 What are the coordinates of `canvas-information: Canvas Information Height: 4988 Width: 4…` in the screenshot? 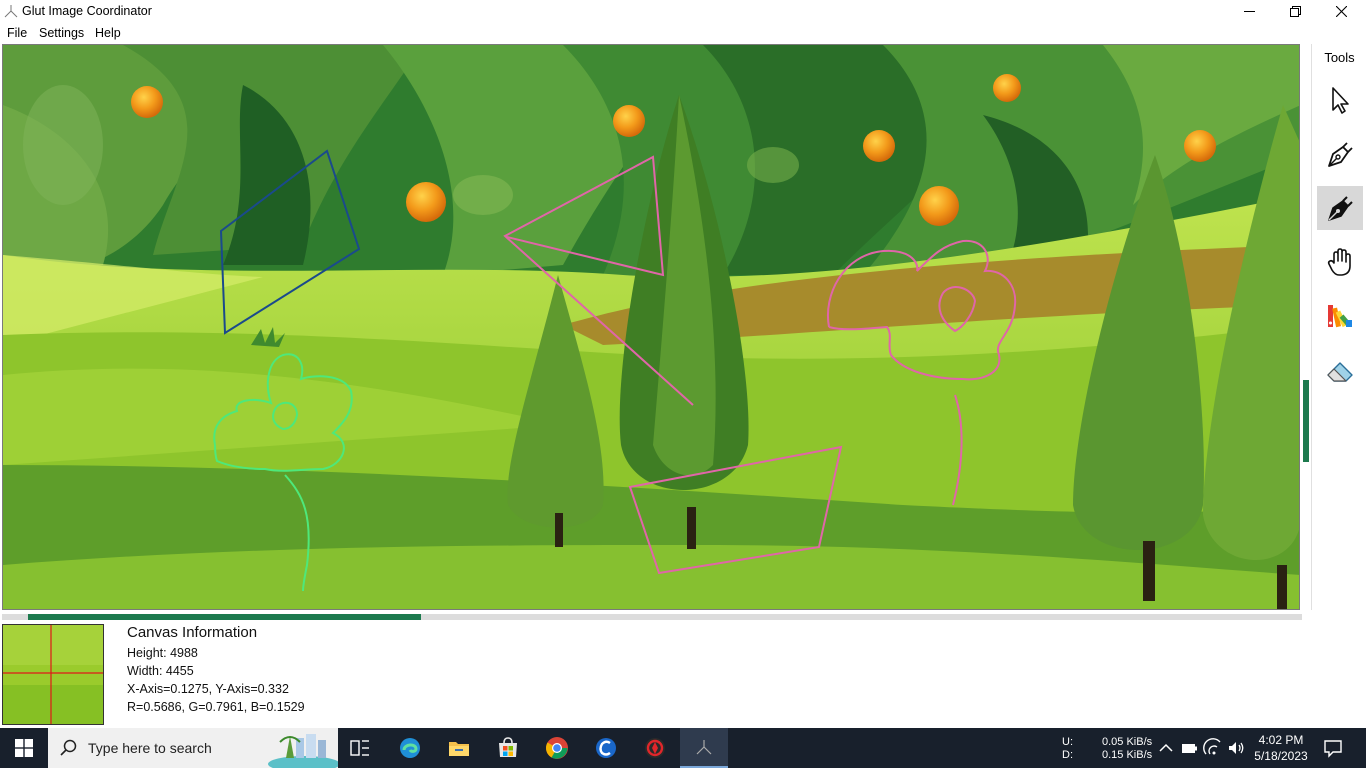 It's located at (216, 670).